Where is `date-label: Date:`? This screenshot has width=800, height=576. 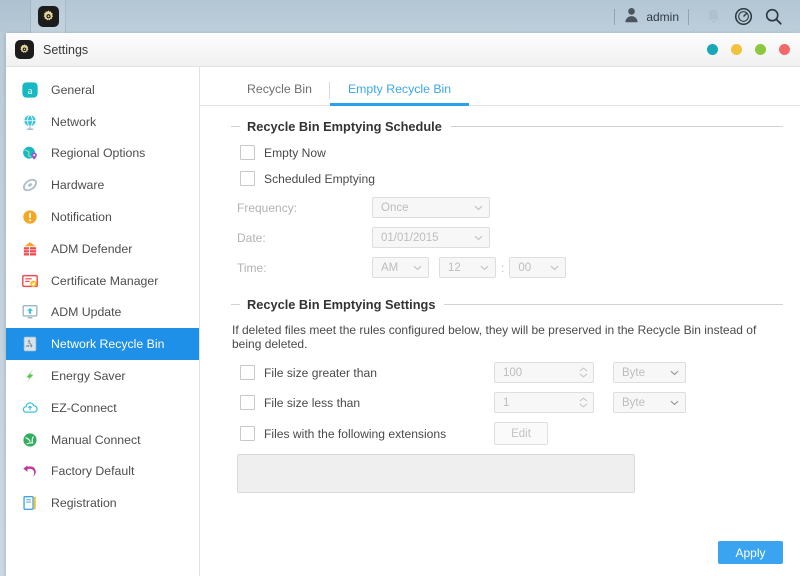
date-label: Date: is located at coordinates (251, 237).